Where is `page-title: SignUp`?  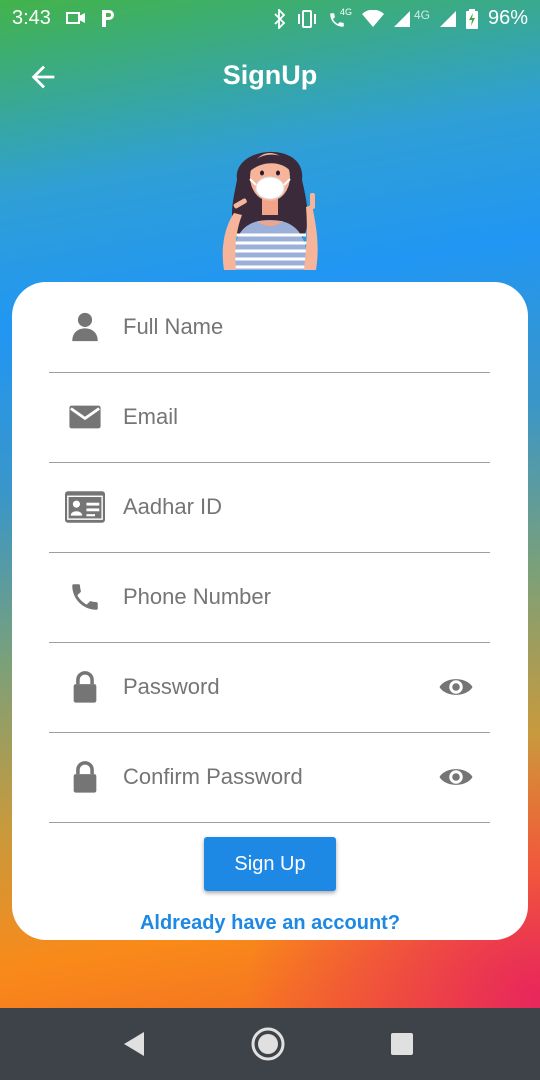 page-title: SignUp is located at coordinates (270, 75).